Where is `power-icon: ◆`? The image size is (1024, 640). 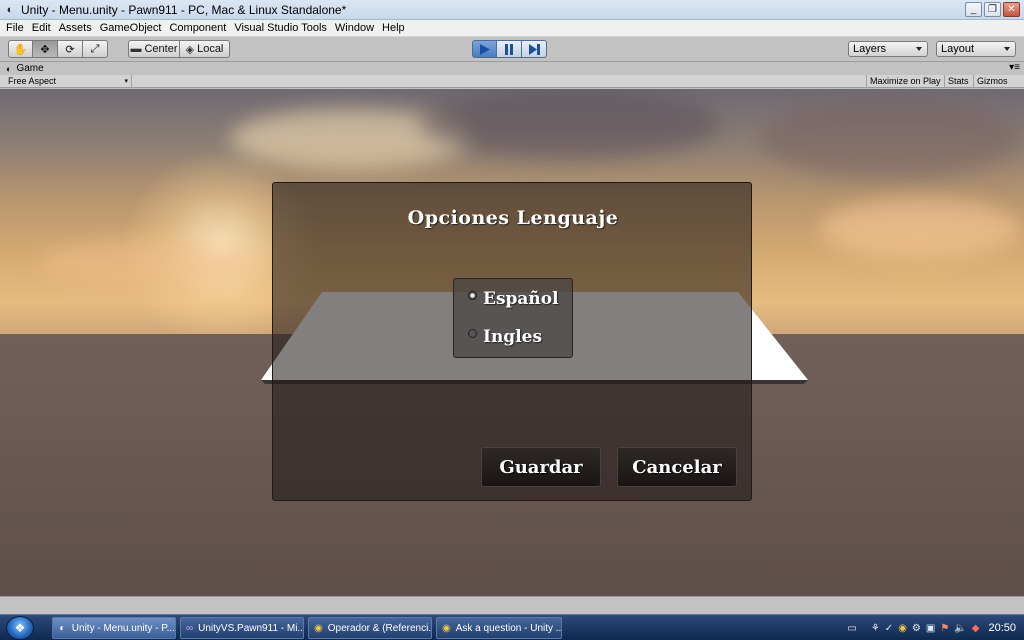
power-icon: ◆ is located at coordinates (976, 628).